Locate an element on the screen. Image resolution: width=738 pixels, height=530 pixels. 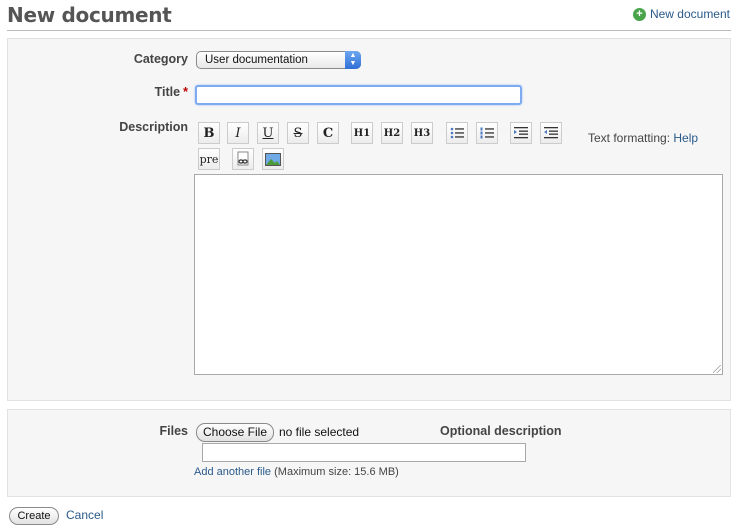
required-marker: * is located at coordinates (185, 92).